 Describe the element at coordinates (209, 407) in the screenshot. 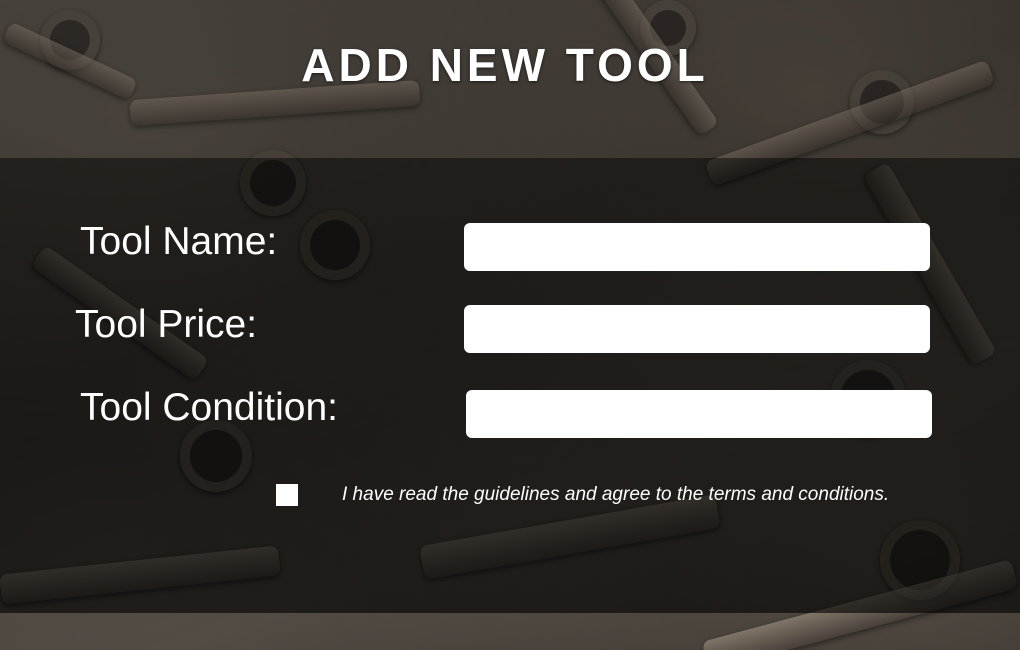

I see `tool-condition-label: Tool Condition:` at that location.